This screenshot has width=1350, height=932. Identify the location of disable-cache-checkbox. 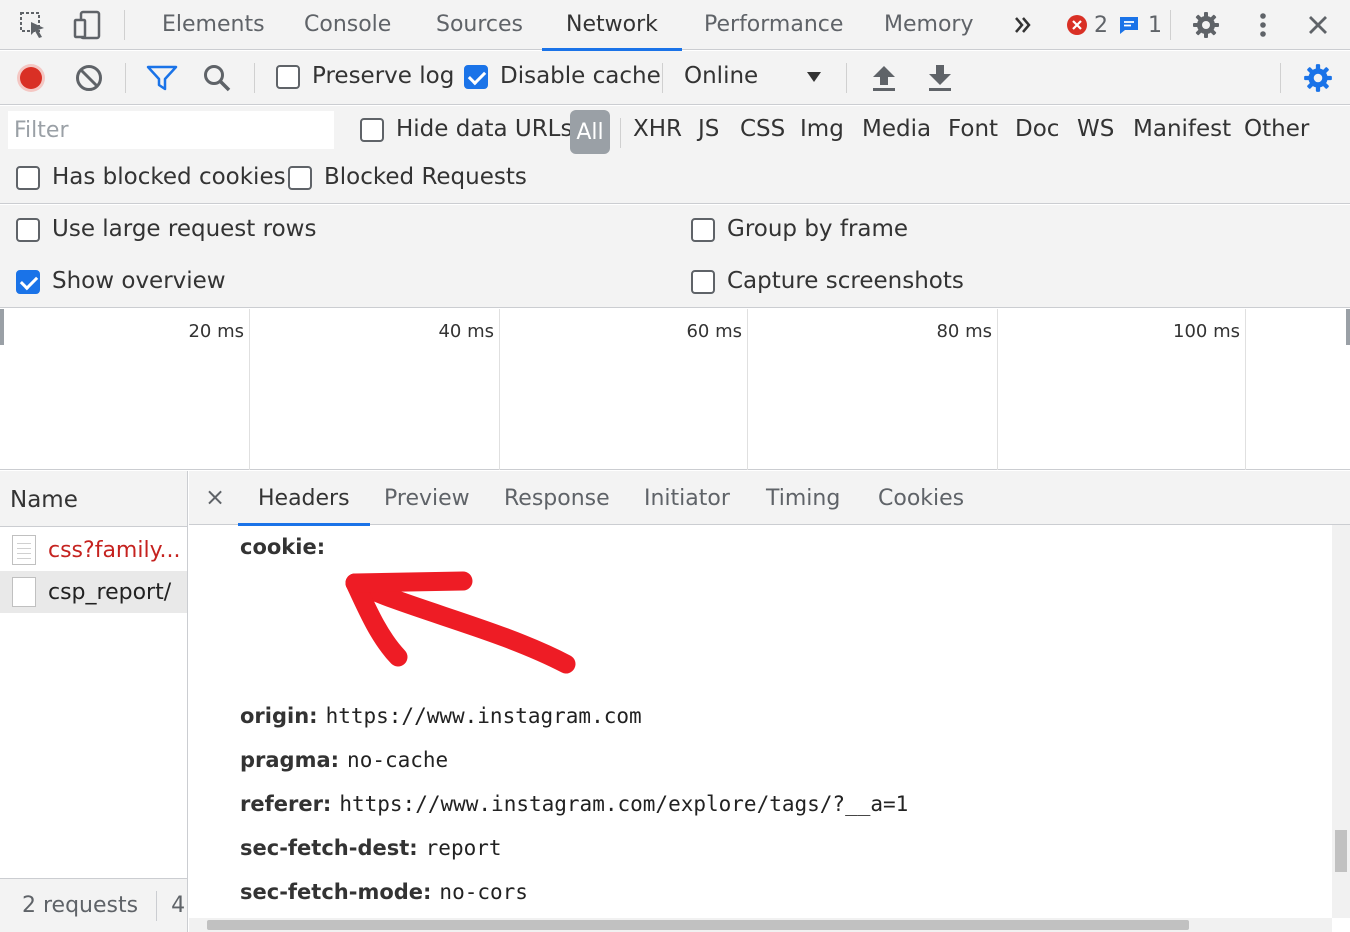
(476, 77).